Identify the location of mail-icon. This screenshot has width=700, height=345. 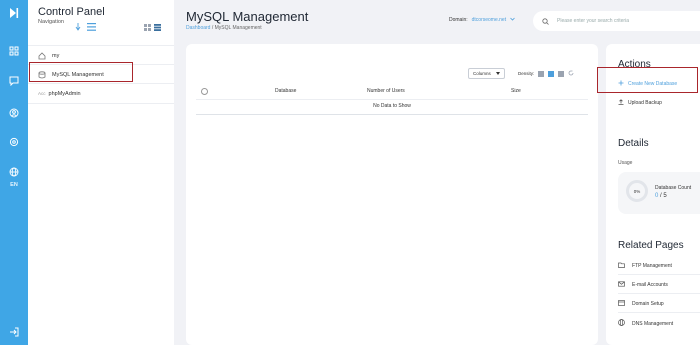
(621, 285).